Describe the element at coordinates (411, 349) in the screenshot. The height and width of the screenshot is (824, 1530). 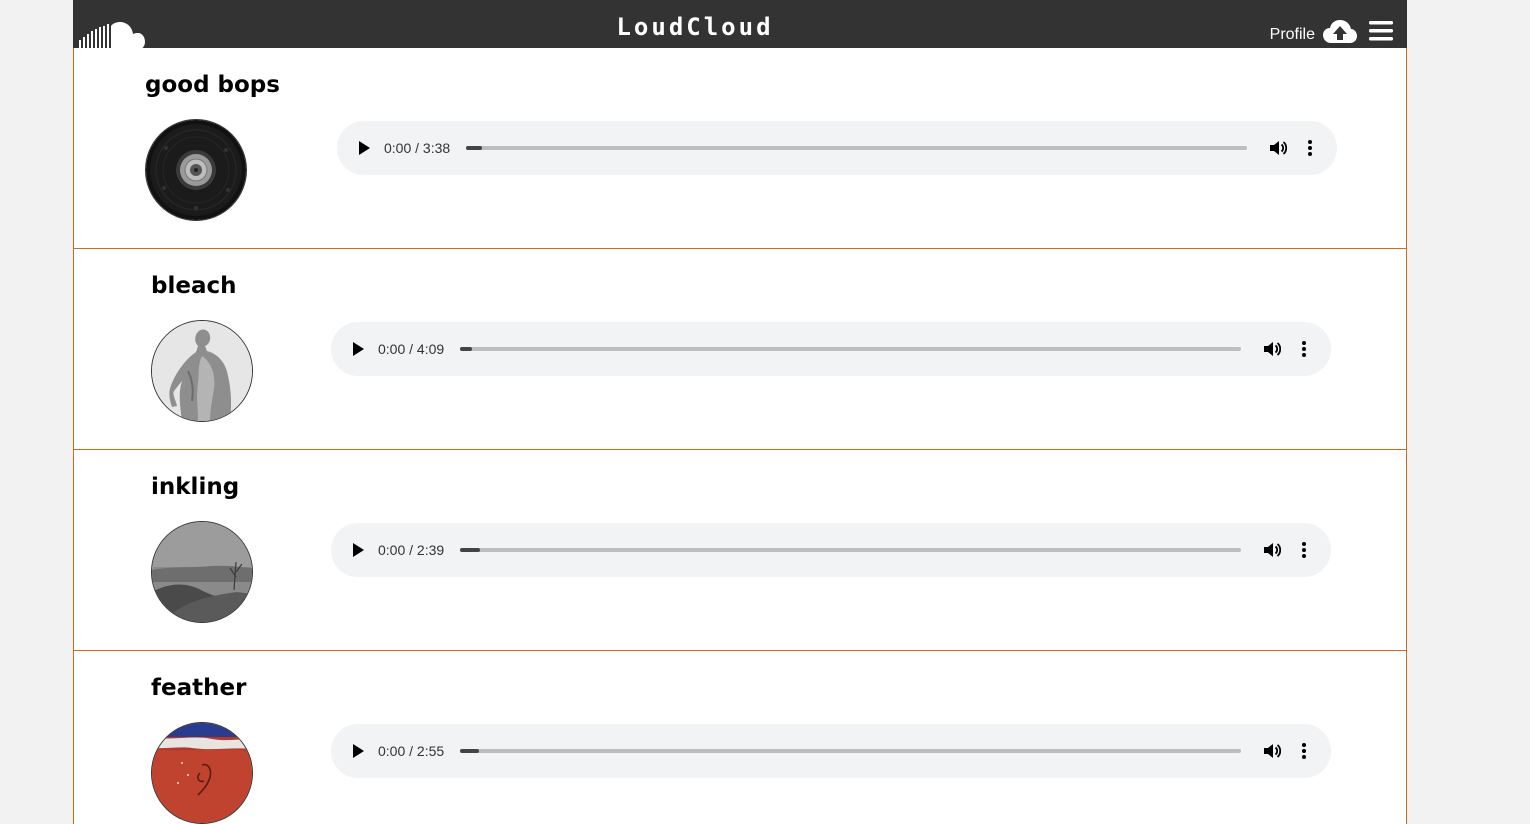
I see `time-display: 0:00 / 4:09` at that location.